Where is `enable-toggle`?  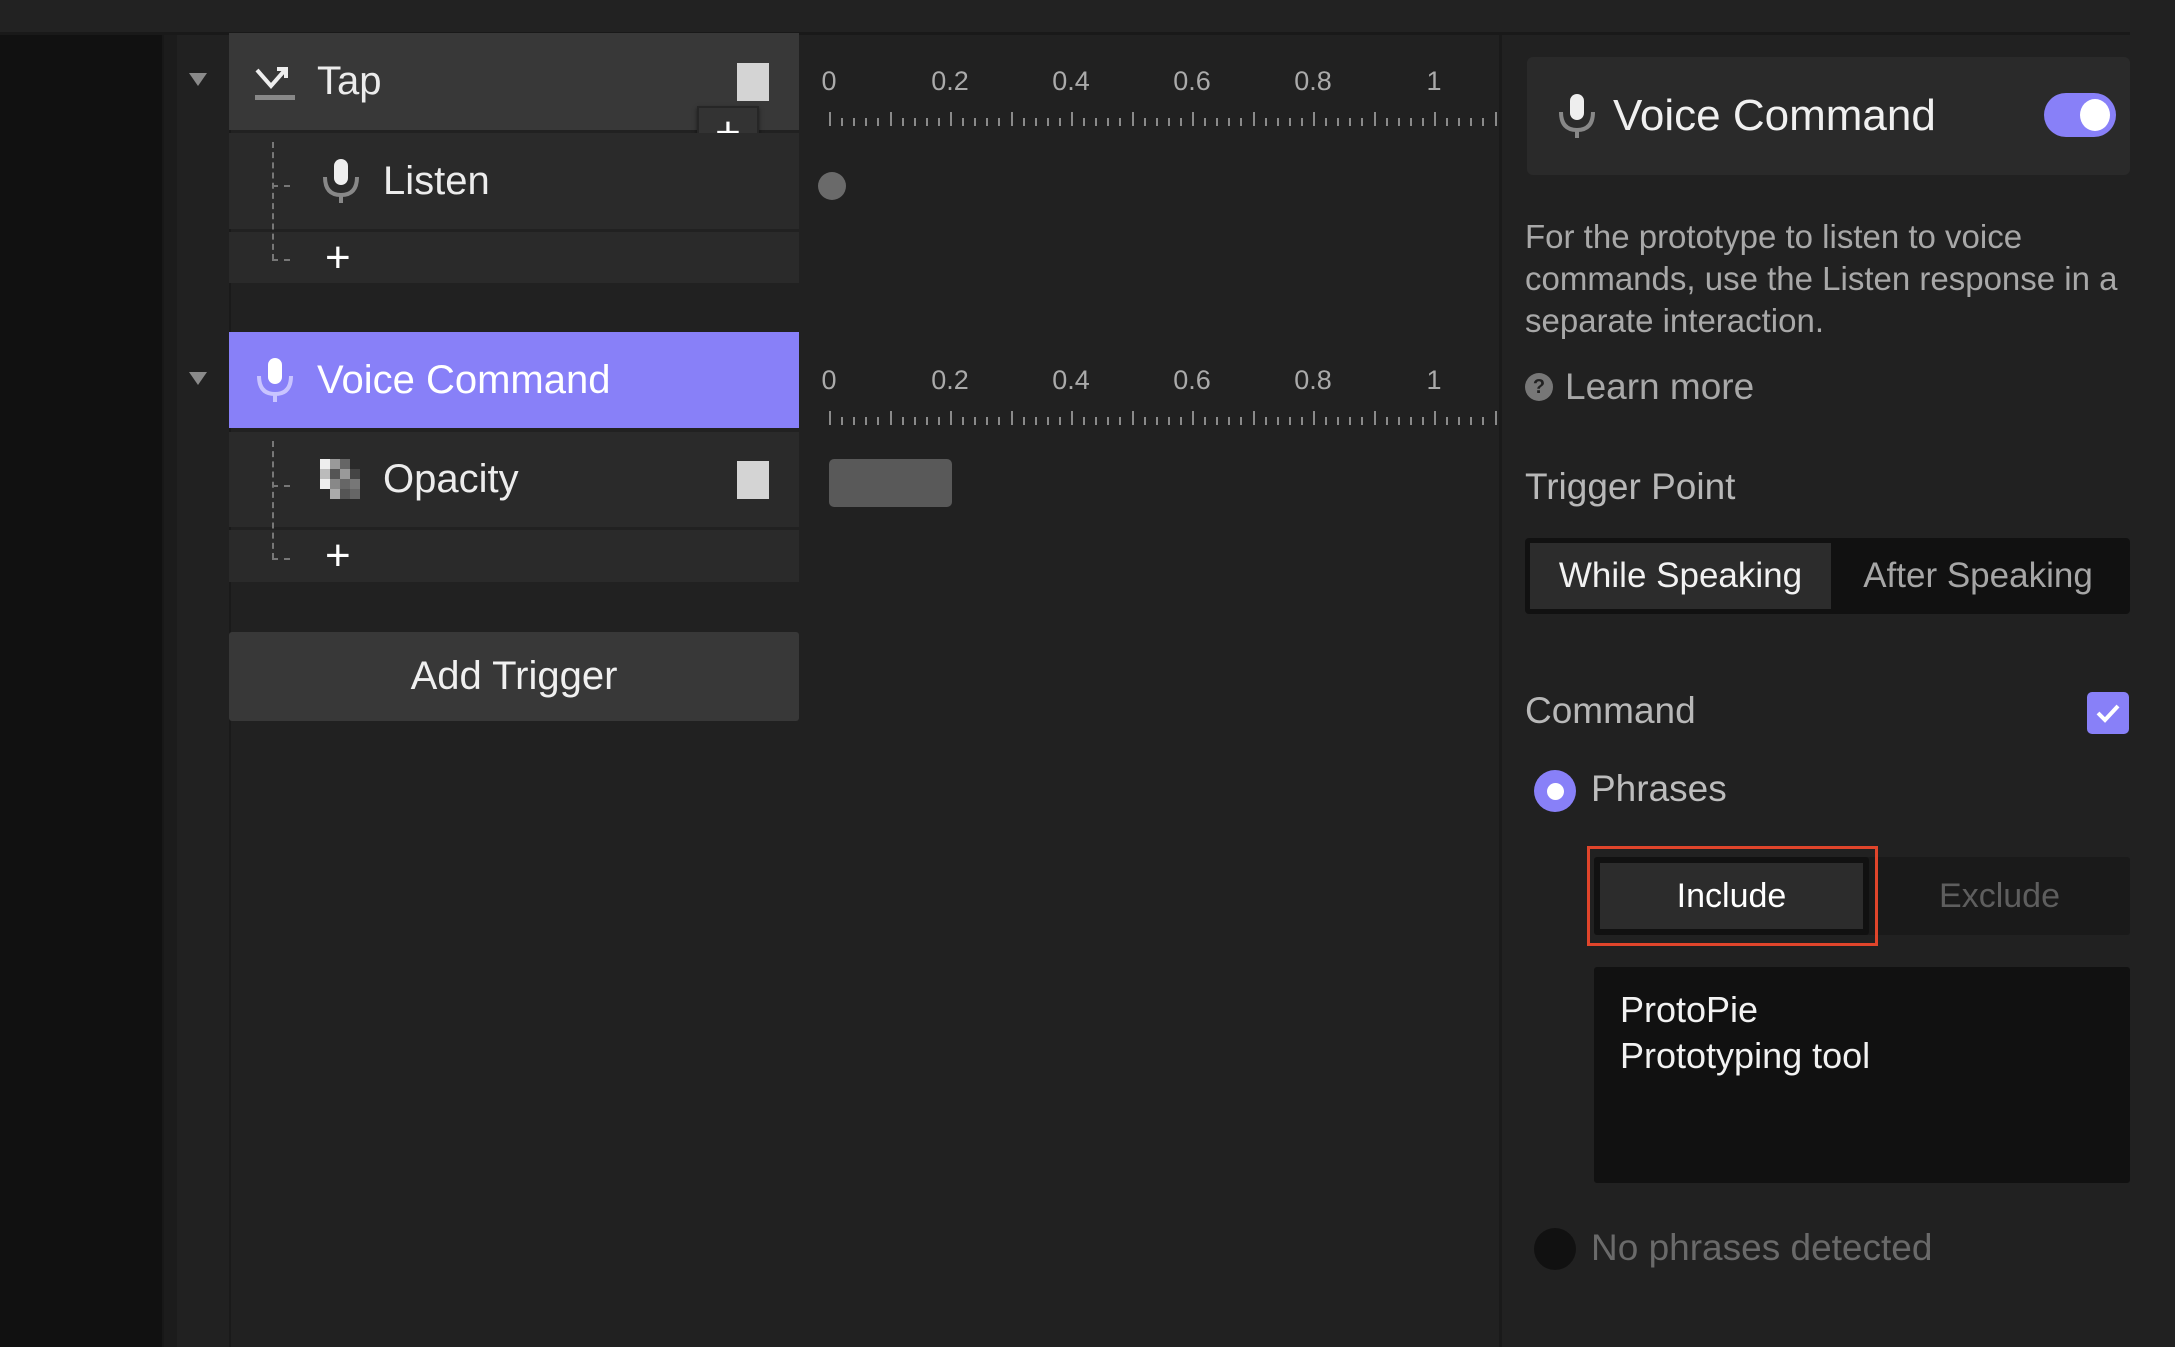 enable-toggle is located at coordinates (2080, 115).